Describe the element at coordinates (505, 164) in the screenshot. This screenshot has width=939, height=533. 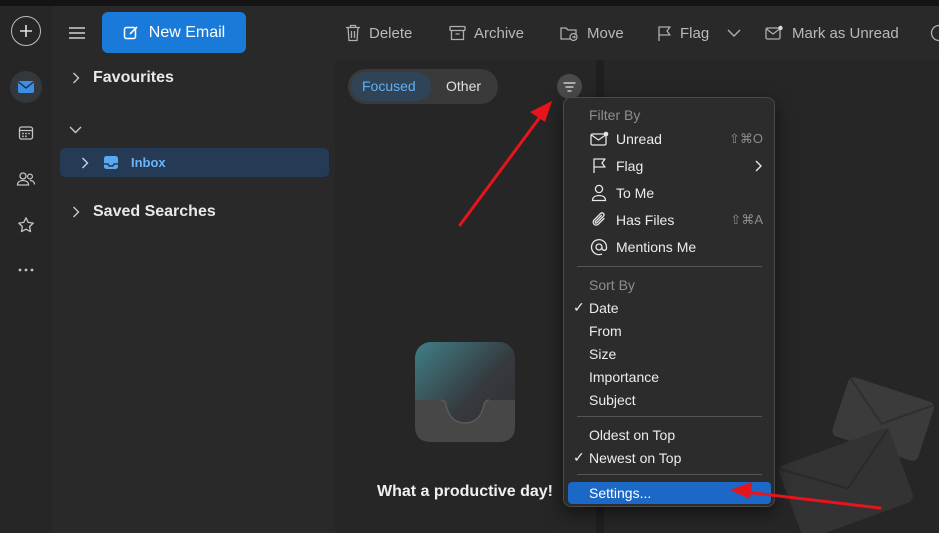
I see `arrow-to-filter-button` at that location.